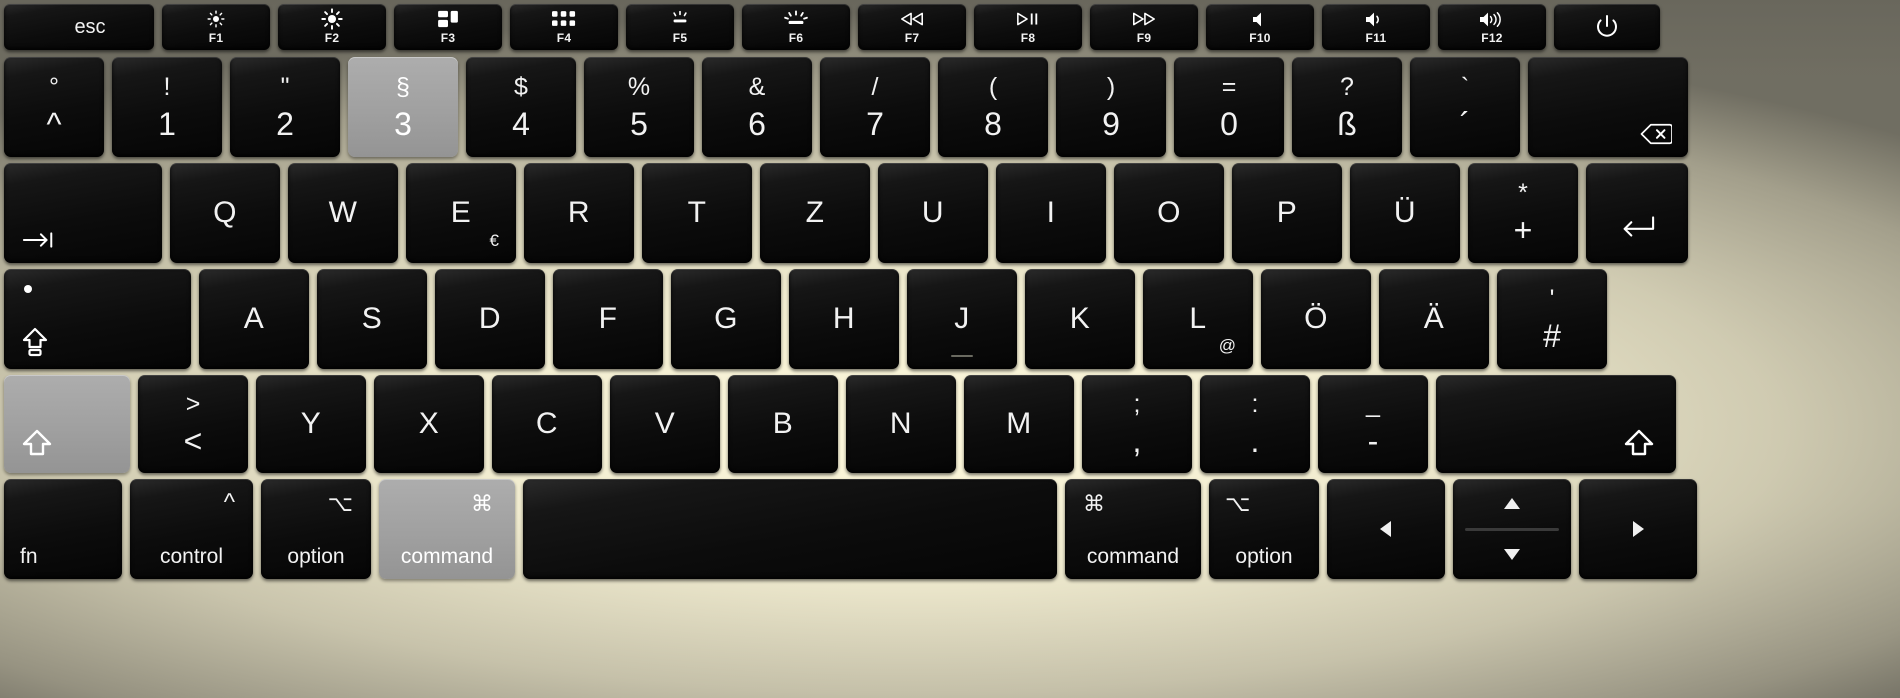  I want to click on key-o-umlaut: Ö, so click(1316, 319).